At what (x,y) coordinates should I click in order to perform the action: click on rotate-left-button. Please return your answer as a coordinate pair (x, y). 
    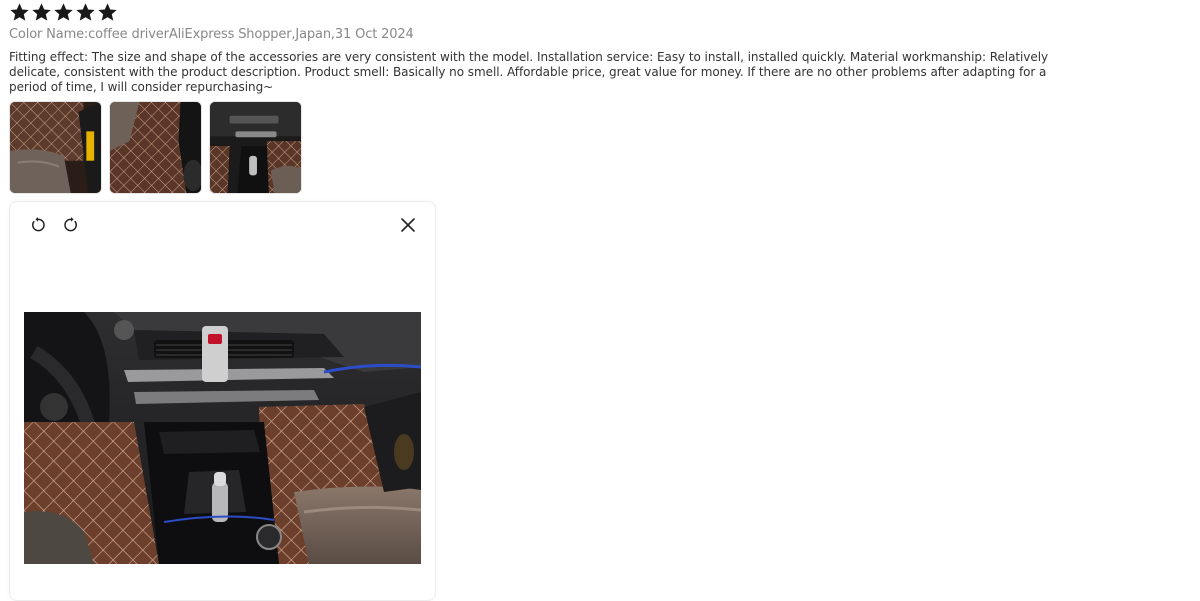
    Looking at the image, I should click on (38, 225).